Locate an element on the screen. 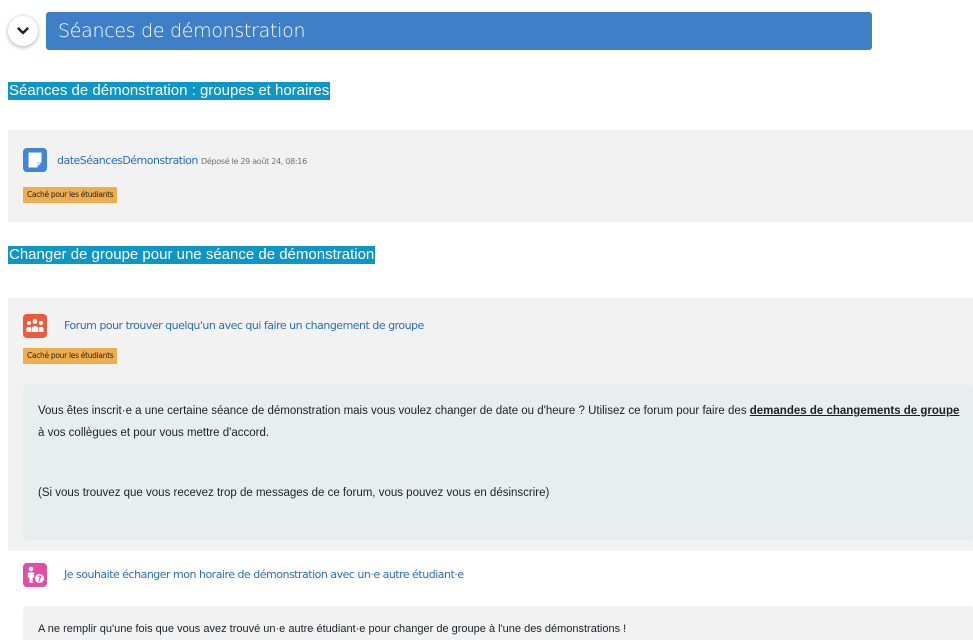 This screenshot has width=973, height=640. chevron-down-icon is located at coordinates (23, 31).